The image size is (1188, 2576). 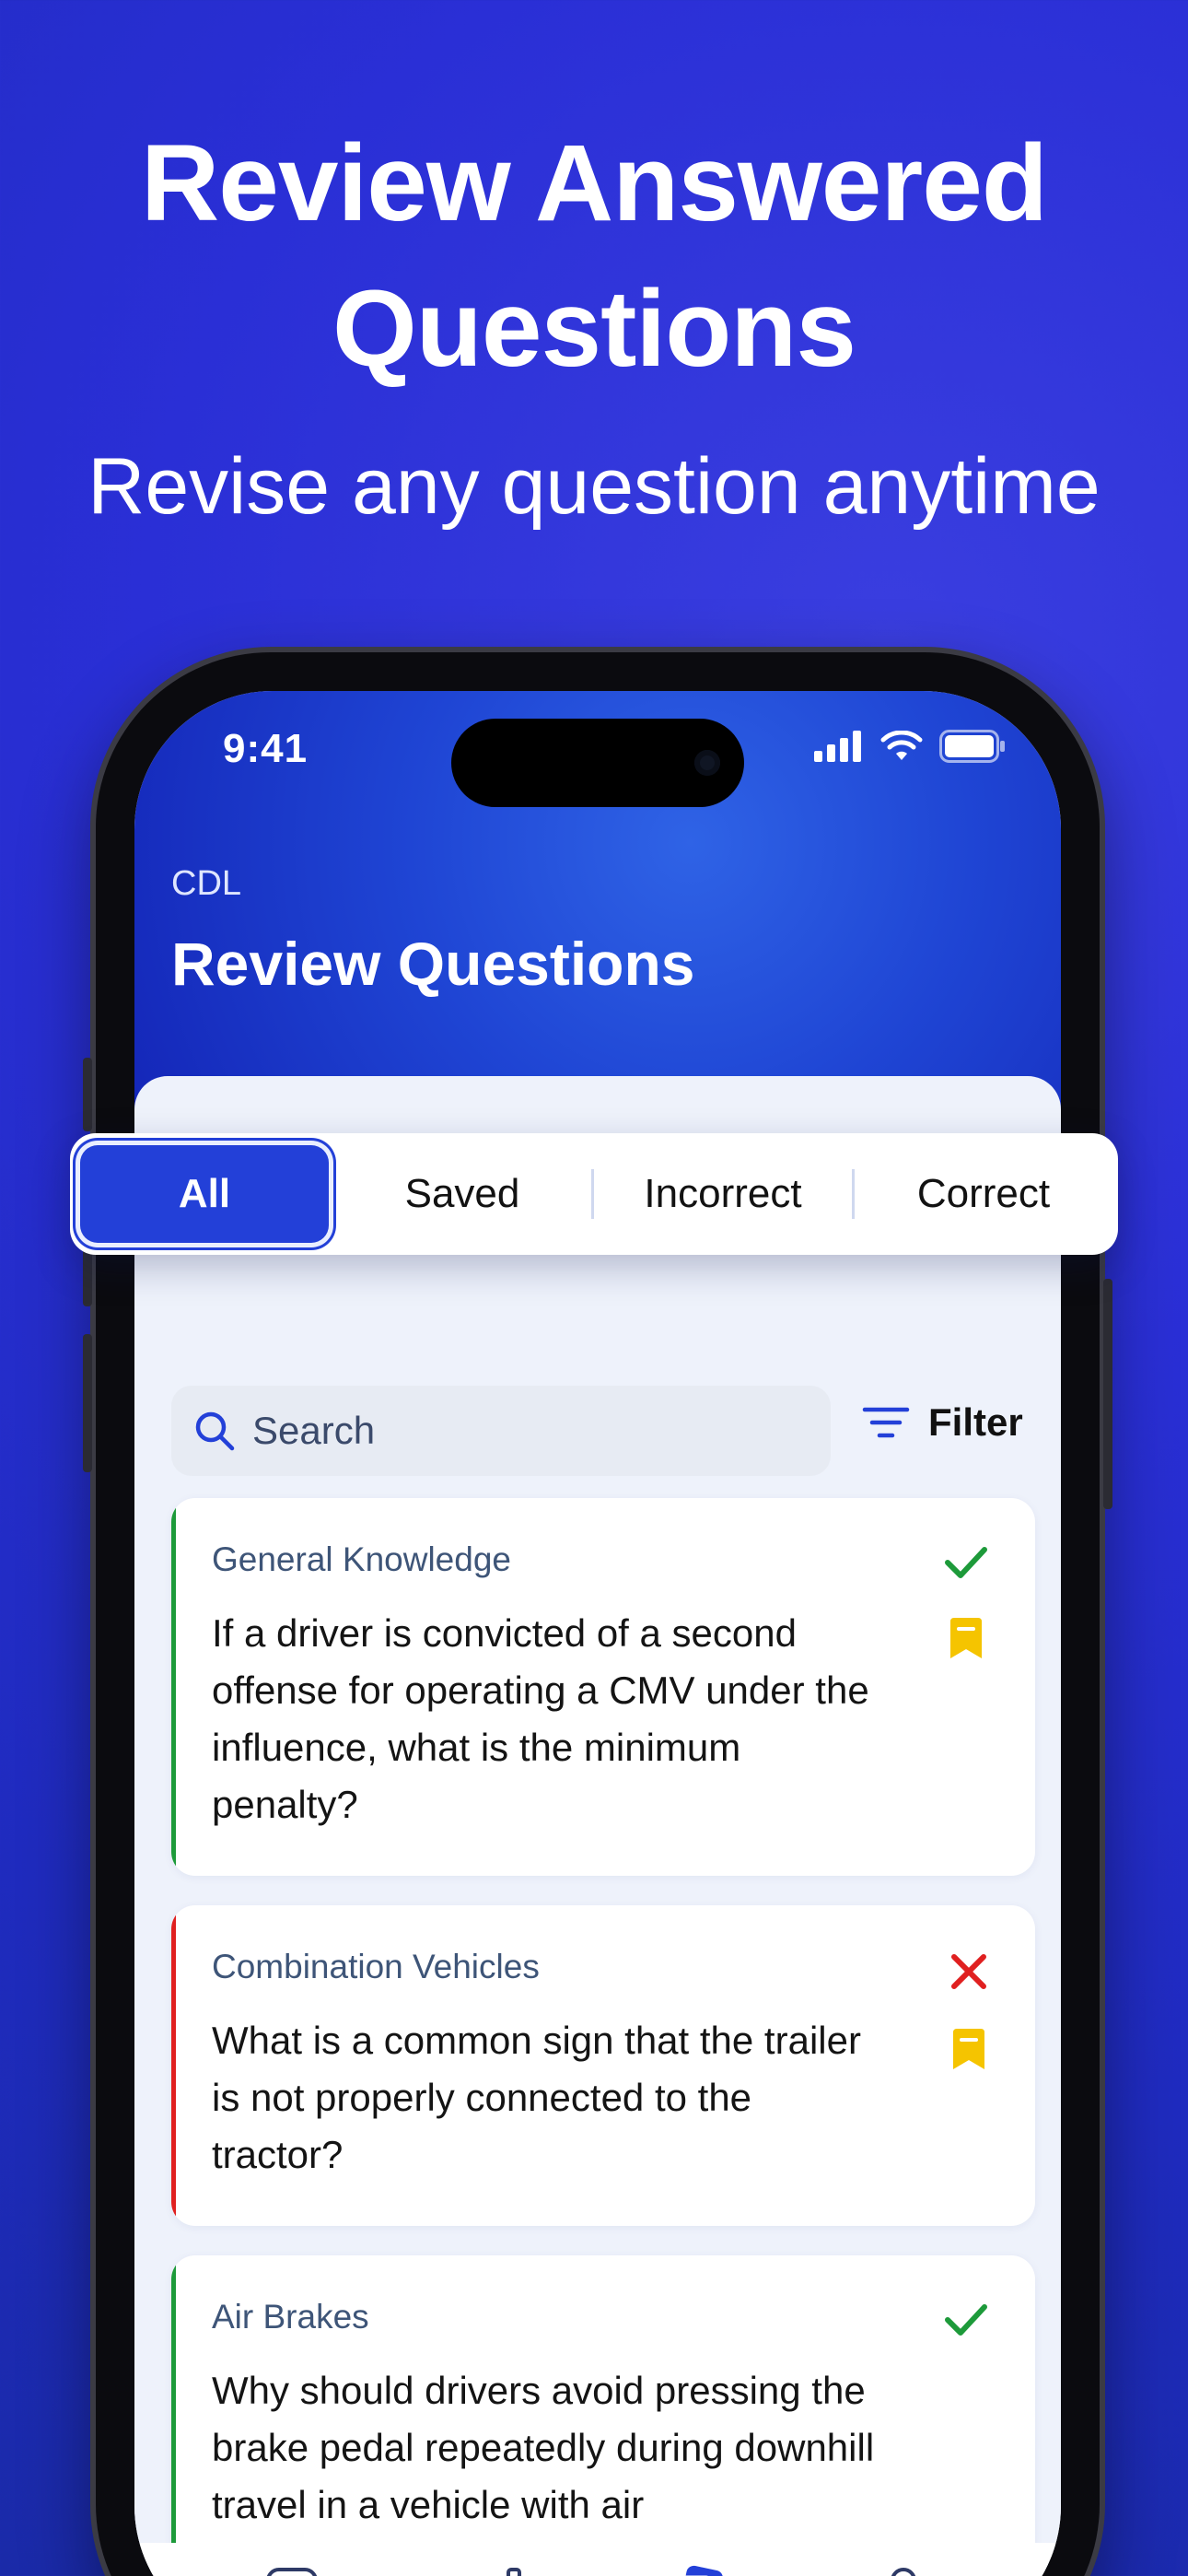 What do you see at coordinates (292, 2566) in the screenshot?
I see `tab-practice` at bounding box center [292, 2566].